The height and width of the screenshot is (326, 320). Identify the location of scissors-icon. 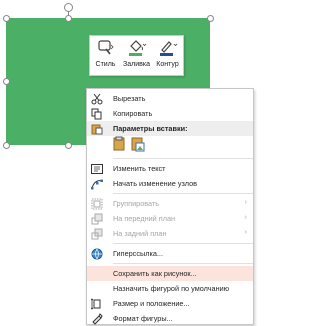
(97, 98).